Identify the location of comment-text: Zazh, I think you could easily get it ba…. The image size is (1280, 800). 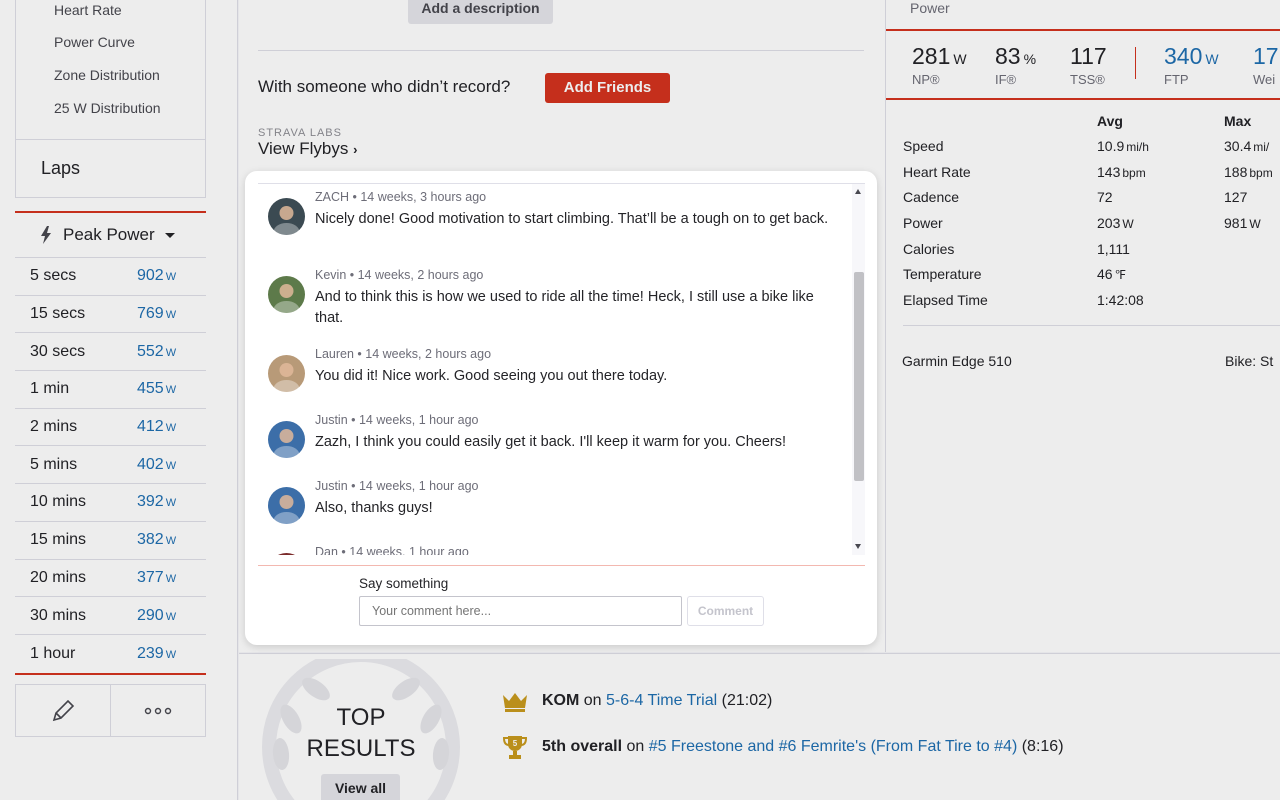
(551, 442).